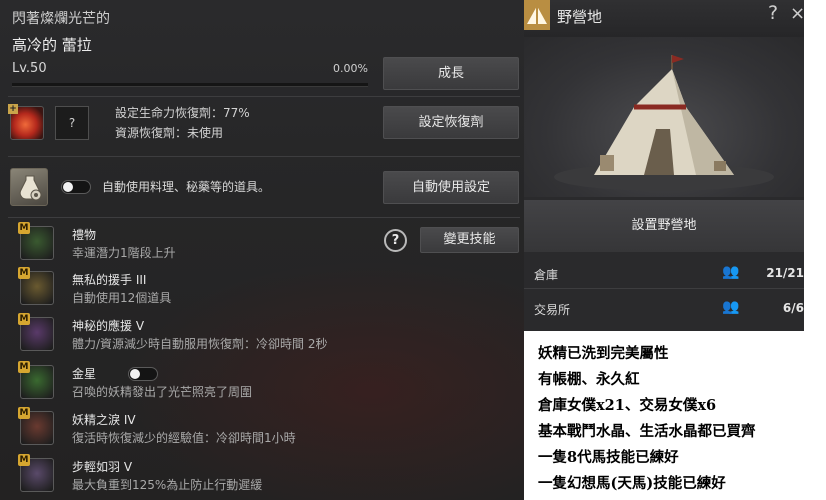  Describe the element at coordinates (208, 429) in the screenshot. I see `skill-item: M 妖精之淚 IV 復活時恢復減少的經驗值：冷卻時間1小時` at that location.